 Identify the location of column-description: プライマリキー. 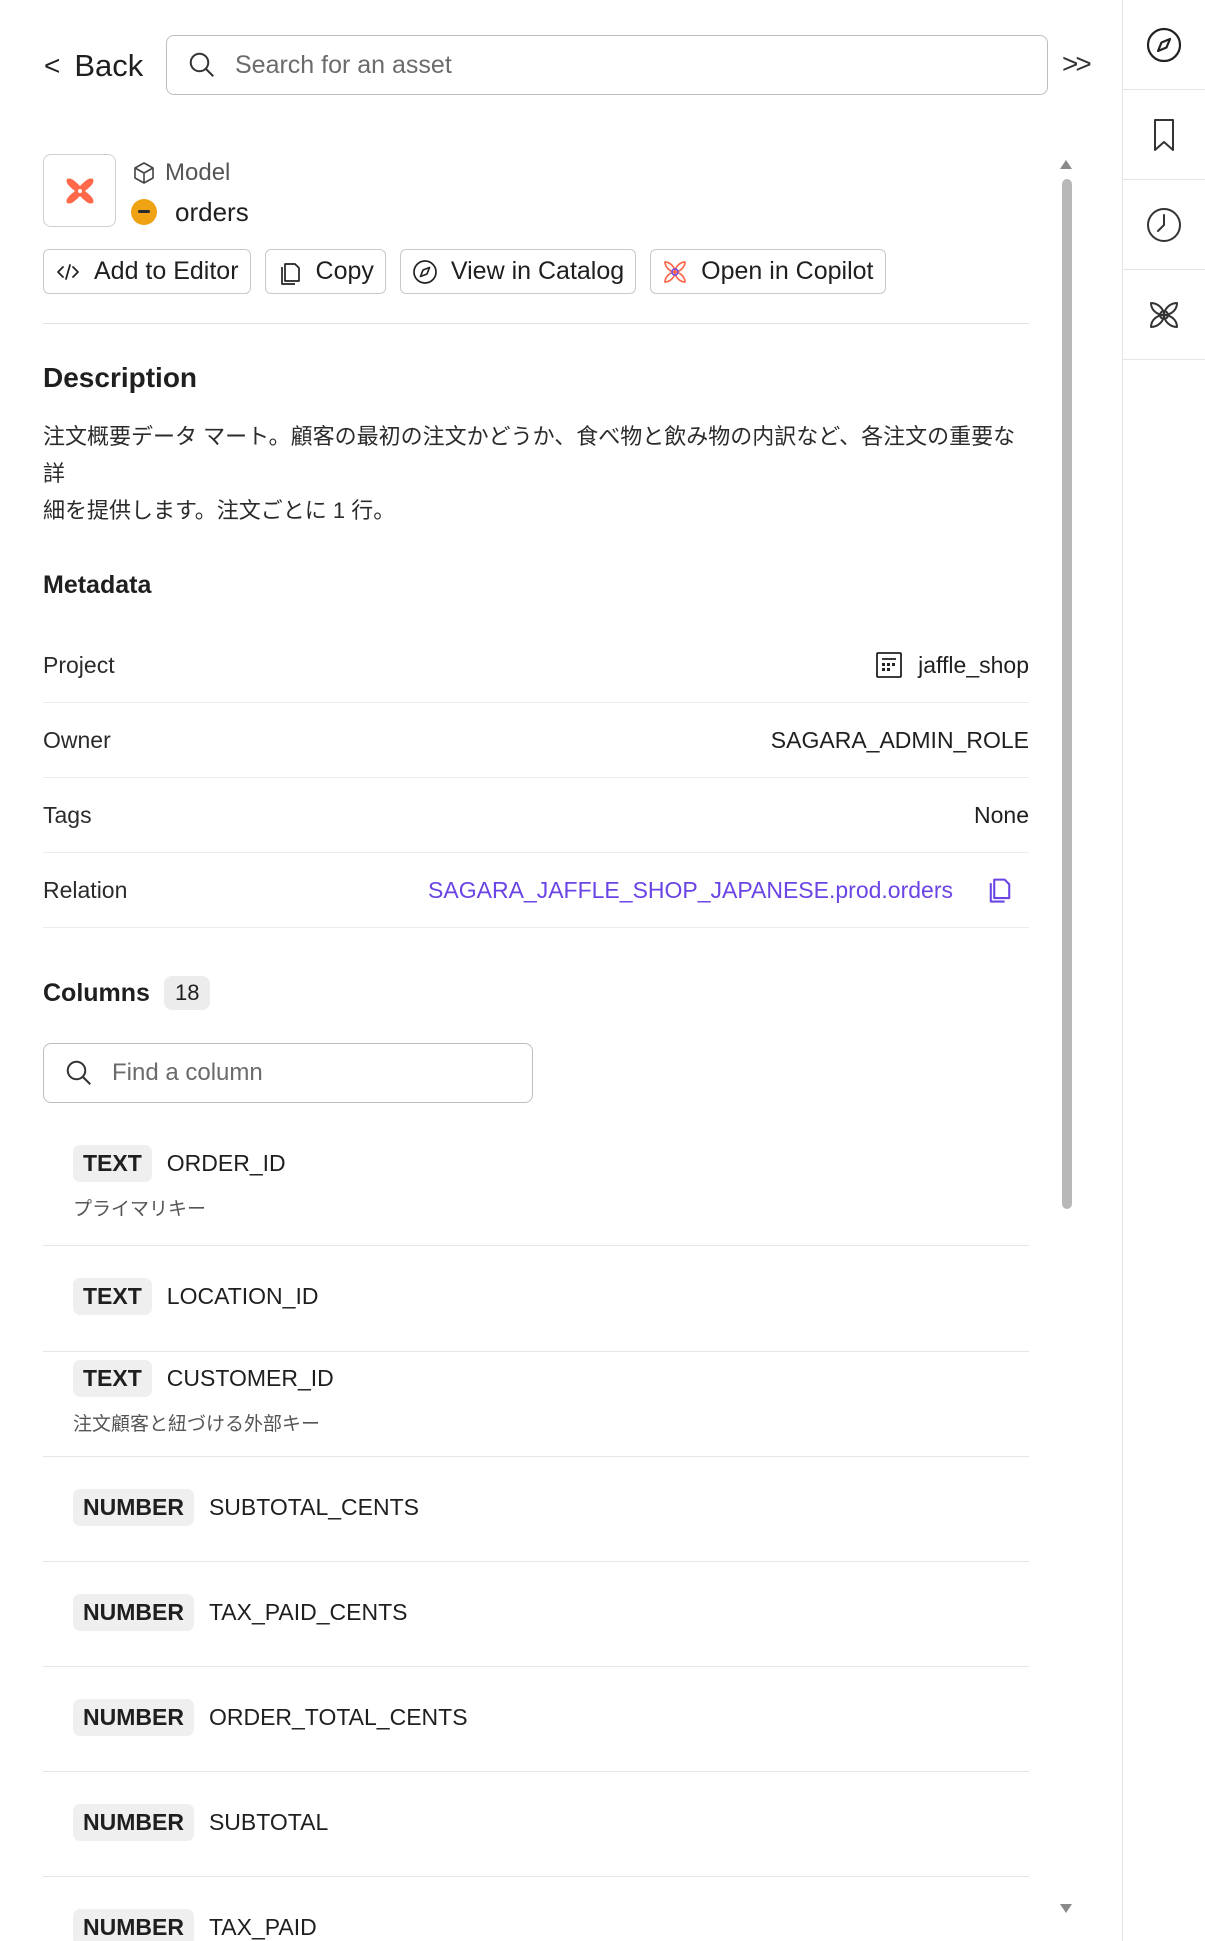
(140, 1209).